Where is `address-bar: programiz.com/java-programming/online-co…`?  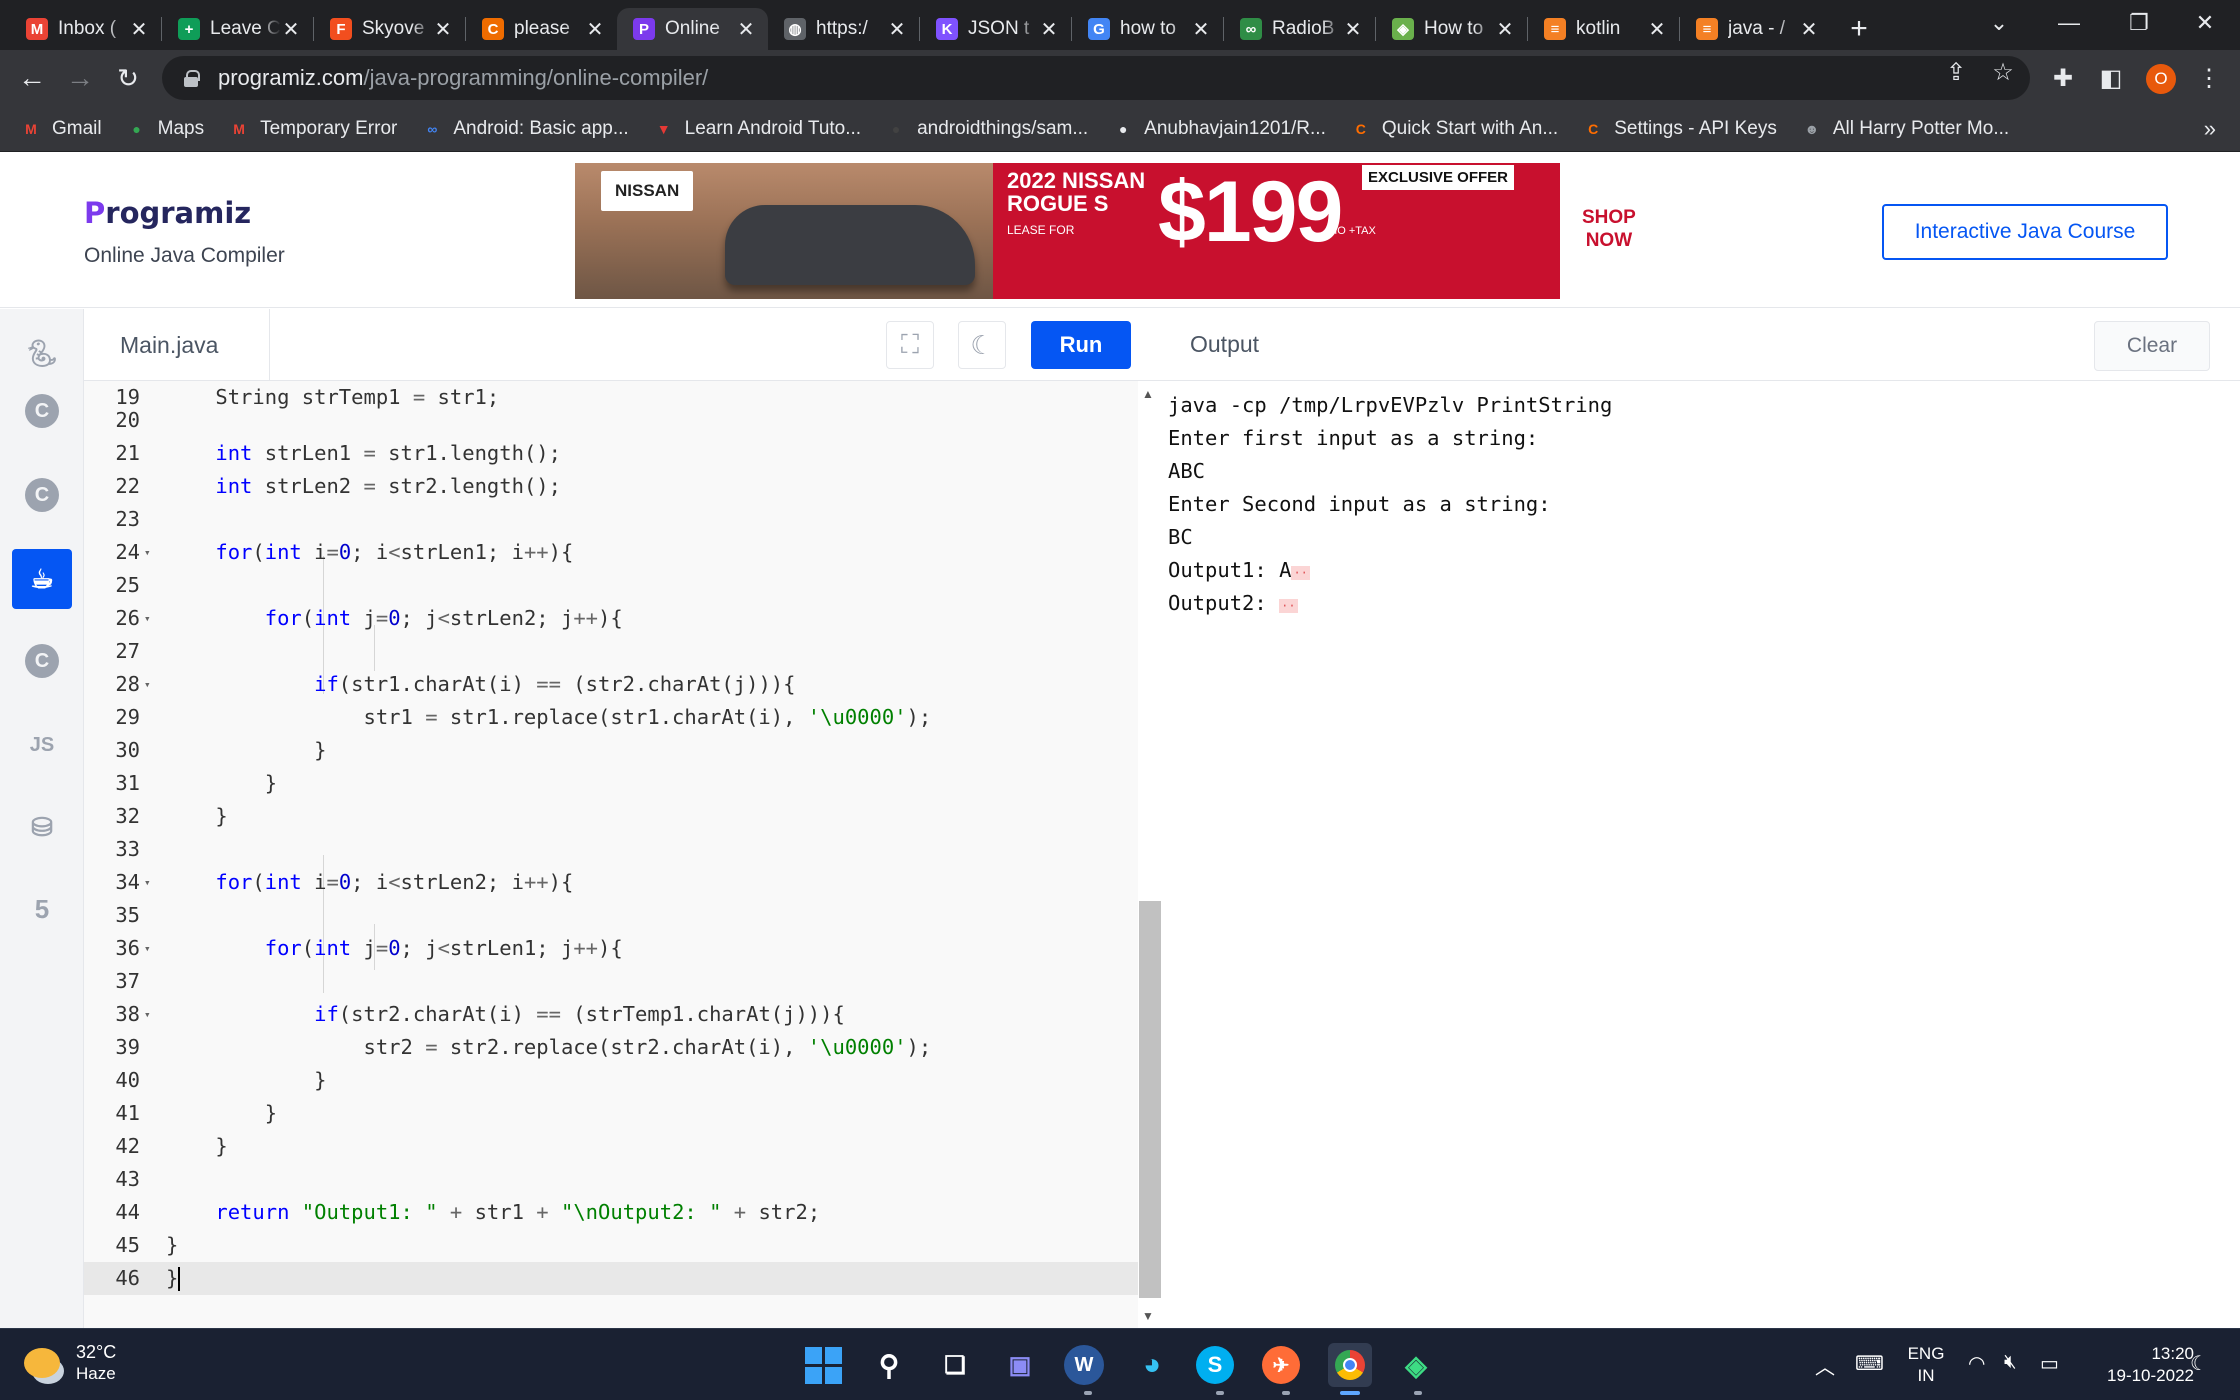 address-bar: programiz.com/java-programming/online-co… is located at coordinates (1096, 78).